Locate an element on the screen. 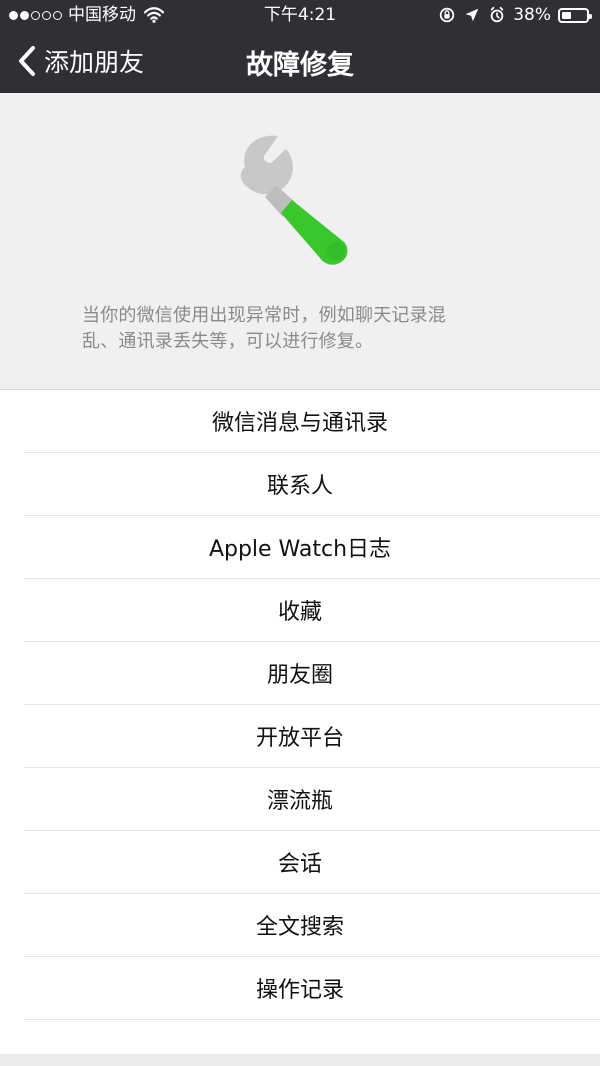 The width and height of the screenshot is (600, 1066). repair-option-messages-contacts: 微信消息与通讯录 is located at coordinates (312, 421).